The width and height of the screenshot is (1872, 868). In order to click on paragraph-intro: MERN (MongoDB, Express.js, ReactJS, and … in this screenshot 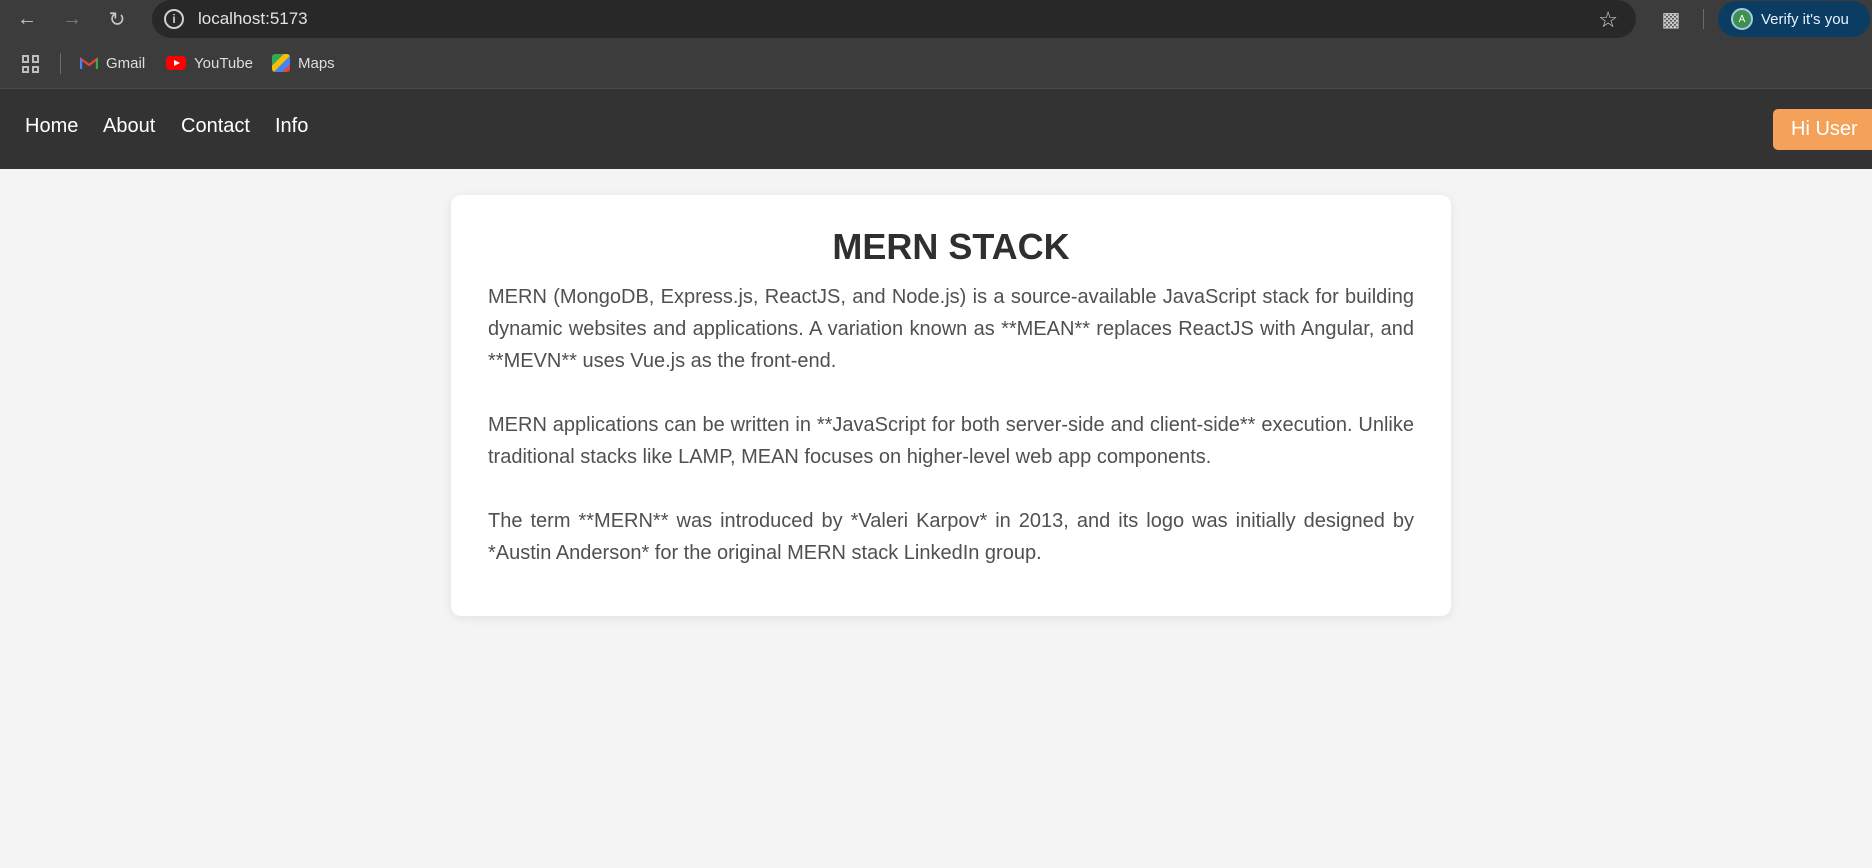, I will do `click(951, 329)`.